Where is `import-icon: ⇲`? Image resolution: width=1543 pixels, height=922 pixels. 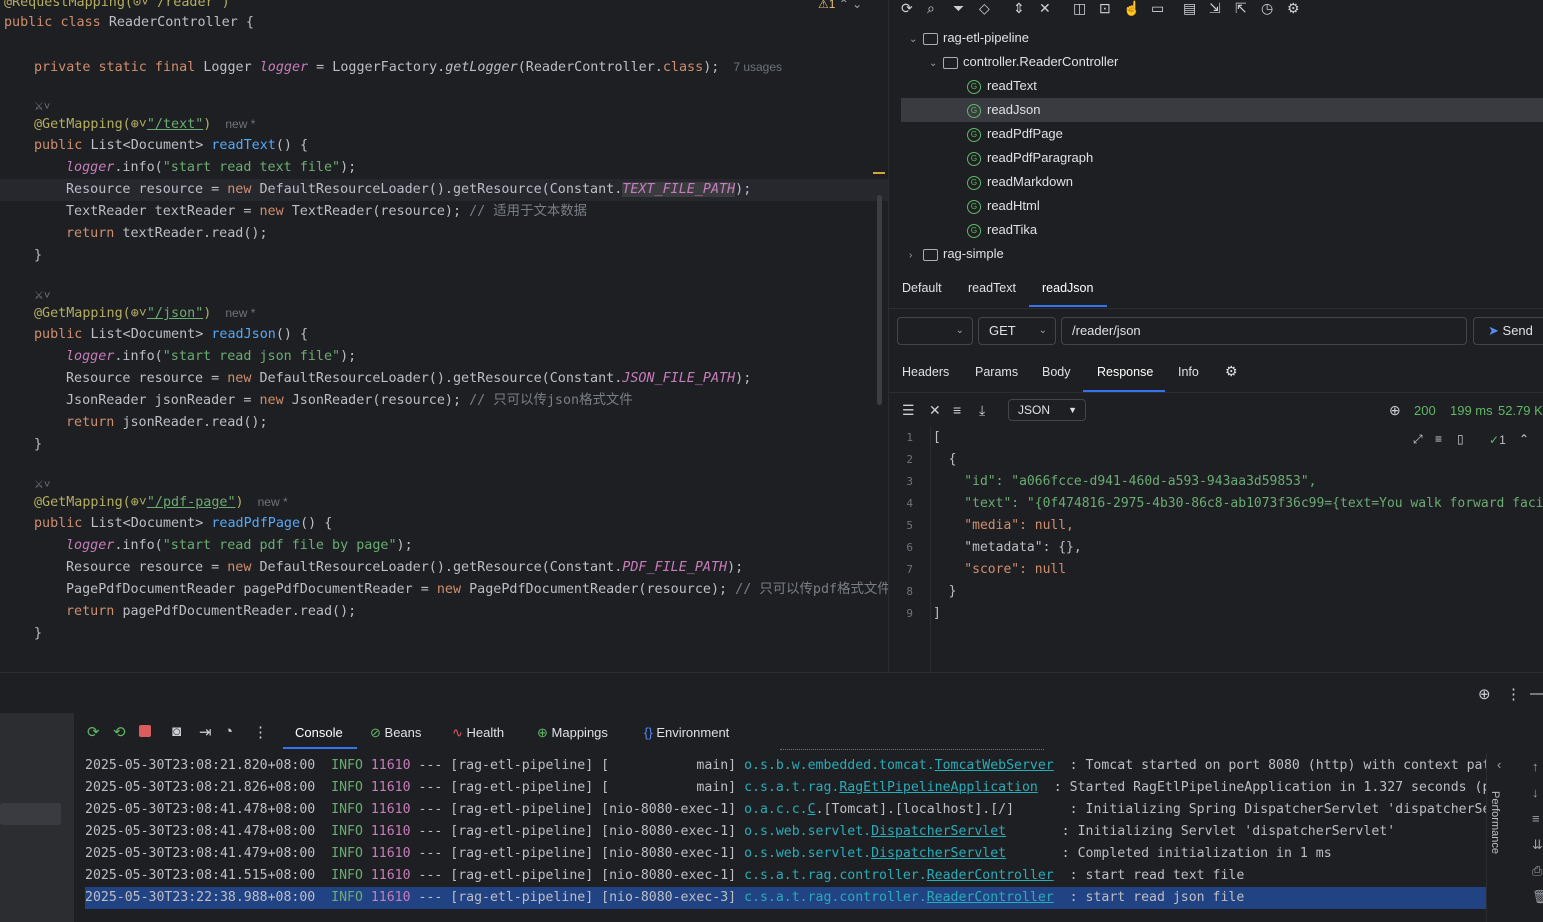
import-icon: ⇲ is located at coordinates (1215, 8).